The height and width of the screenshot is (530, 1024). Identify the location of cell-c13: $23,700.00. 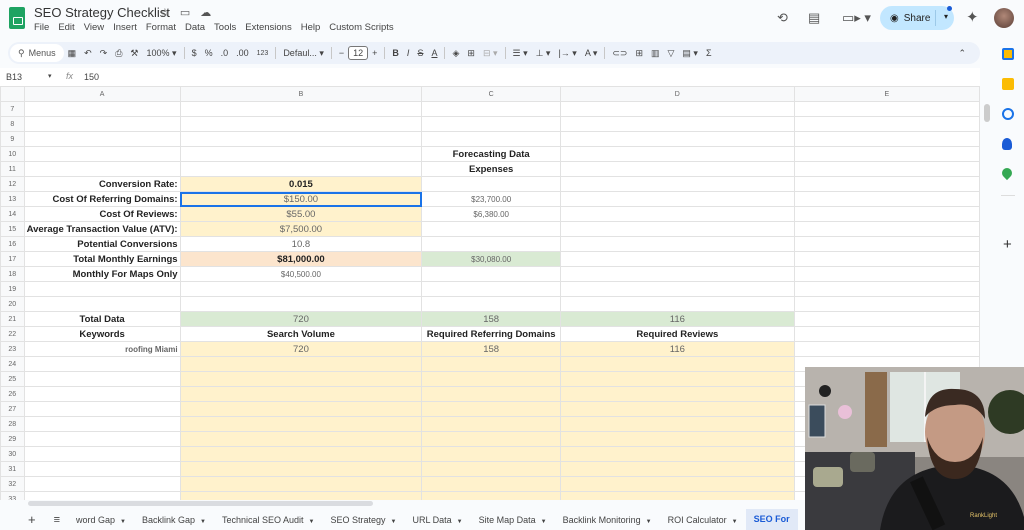
(491, 199).